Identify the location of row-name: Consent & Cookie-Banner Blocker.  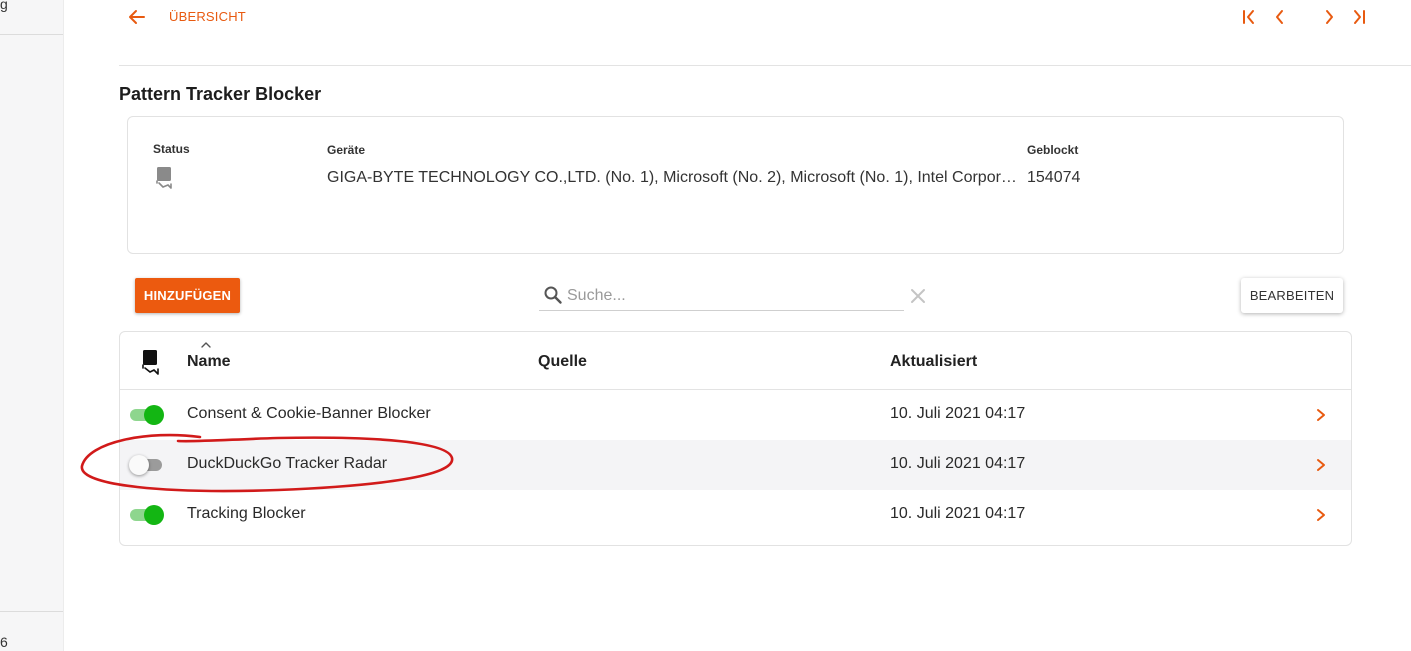
(309, 413).